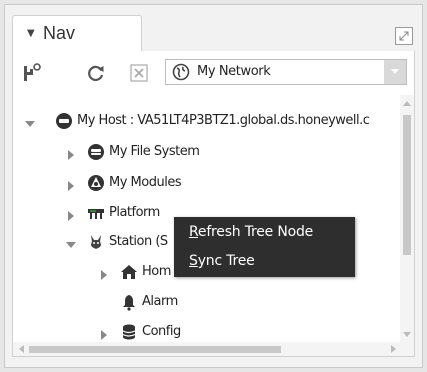 This screenshot has height=372, width=427. Describe the element at coordinates (64, 121) in the screenshot. I see `host-icon` at that location.